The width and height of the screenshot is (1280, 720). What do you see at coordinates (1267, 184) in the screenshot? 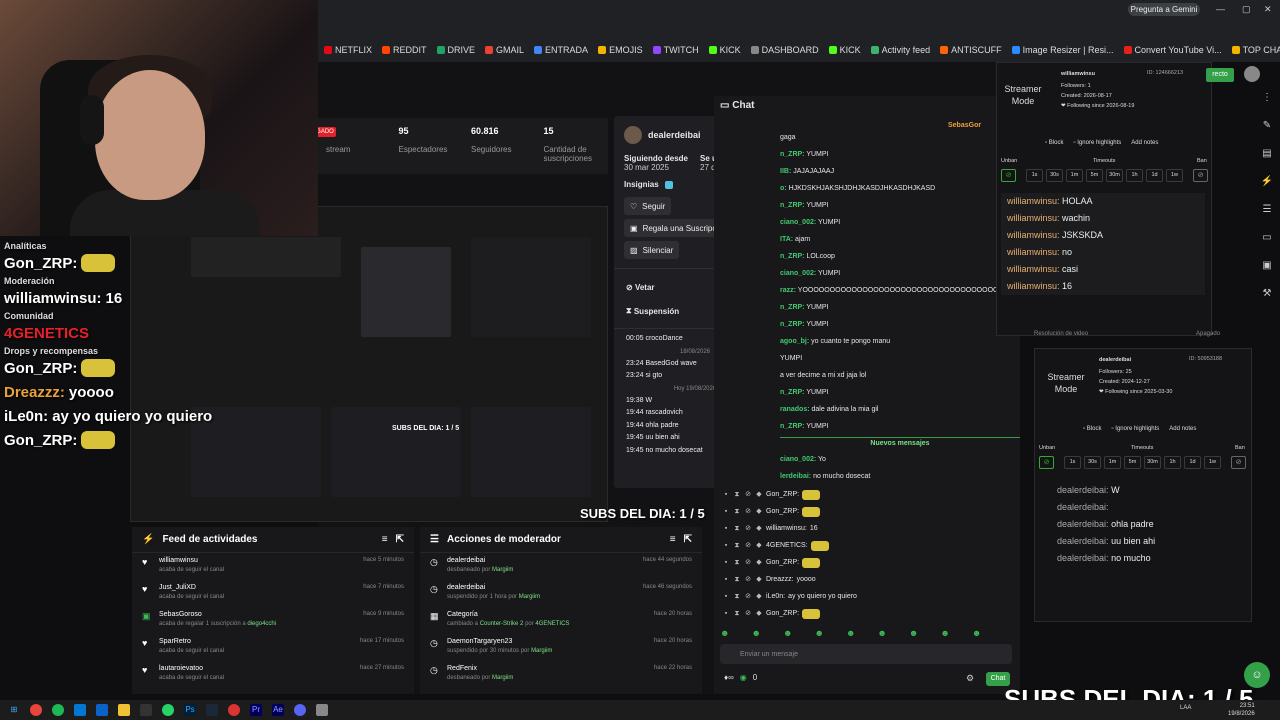
I see `bolt-icon: ⚡` at bounding box center [1267, 184].